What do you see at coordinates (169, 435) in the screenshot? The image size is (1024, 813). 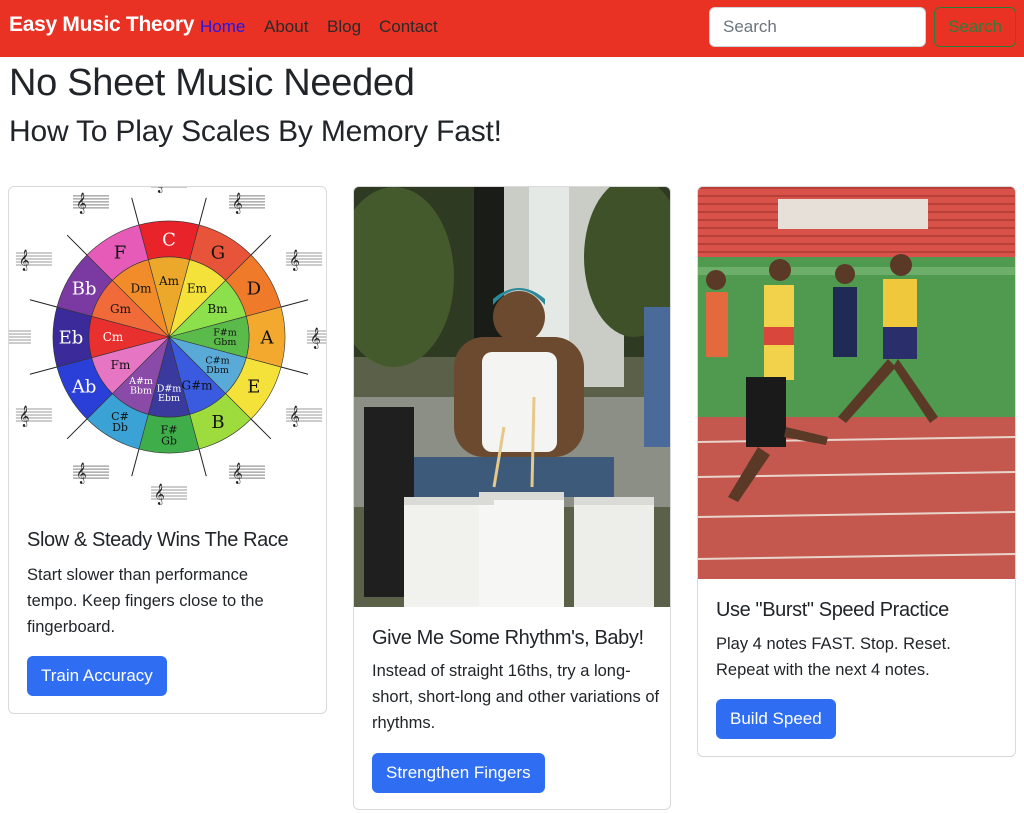 I see `major-key-label: F# Gb` at bounding box center [169, 435].